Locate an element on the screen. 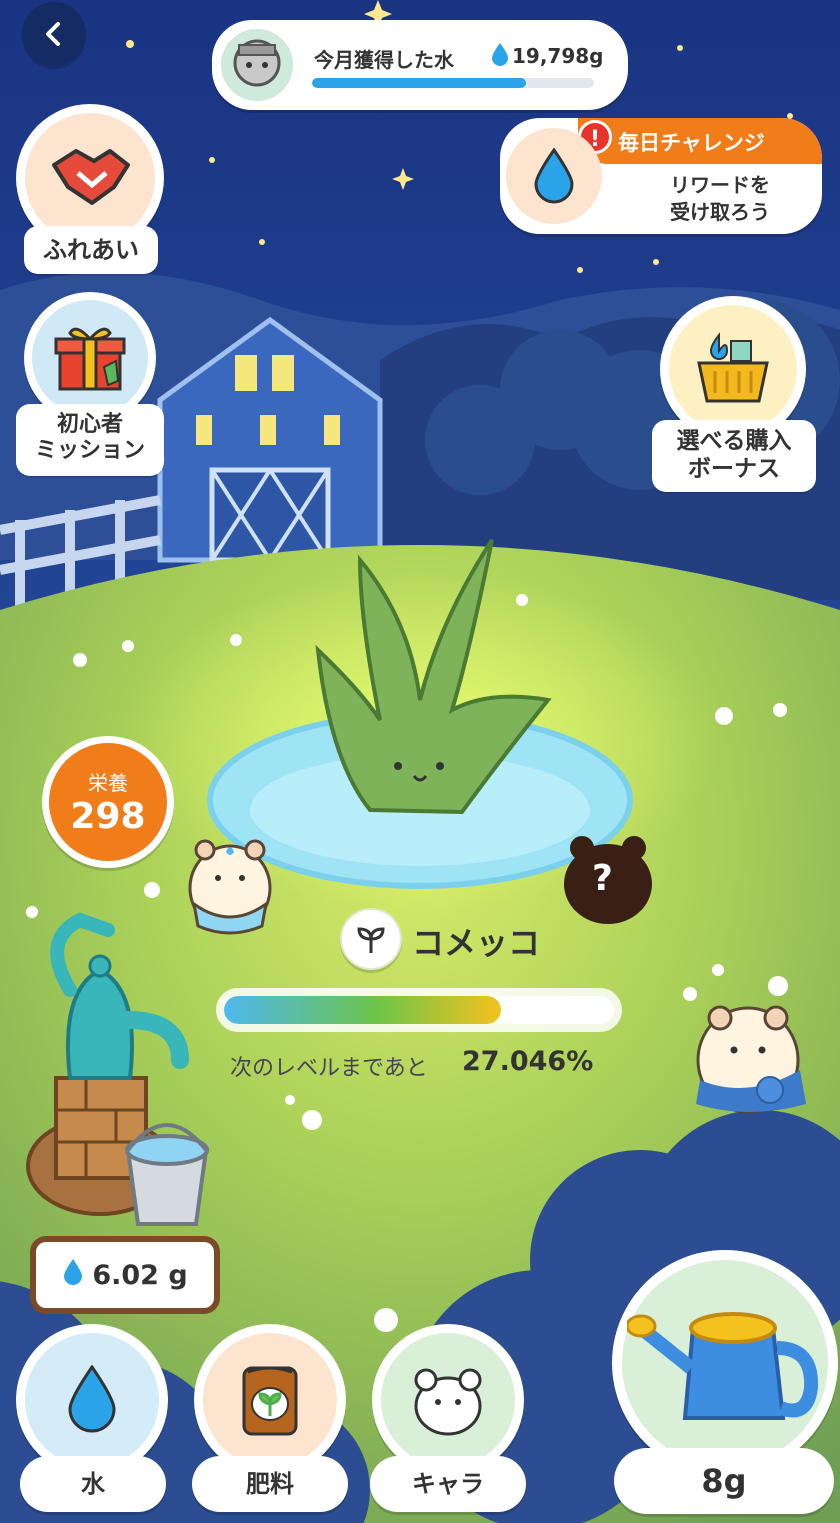 The width and height of the screenshot is (840, 1523). water-button-label: 水 is located at coordinates (93, 1484).